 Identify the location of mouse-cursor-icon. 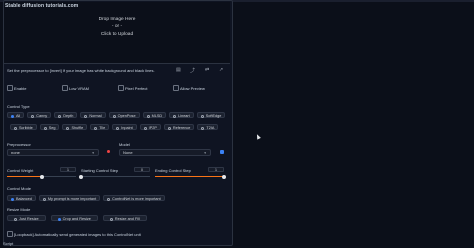
(258, 136).